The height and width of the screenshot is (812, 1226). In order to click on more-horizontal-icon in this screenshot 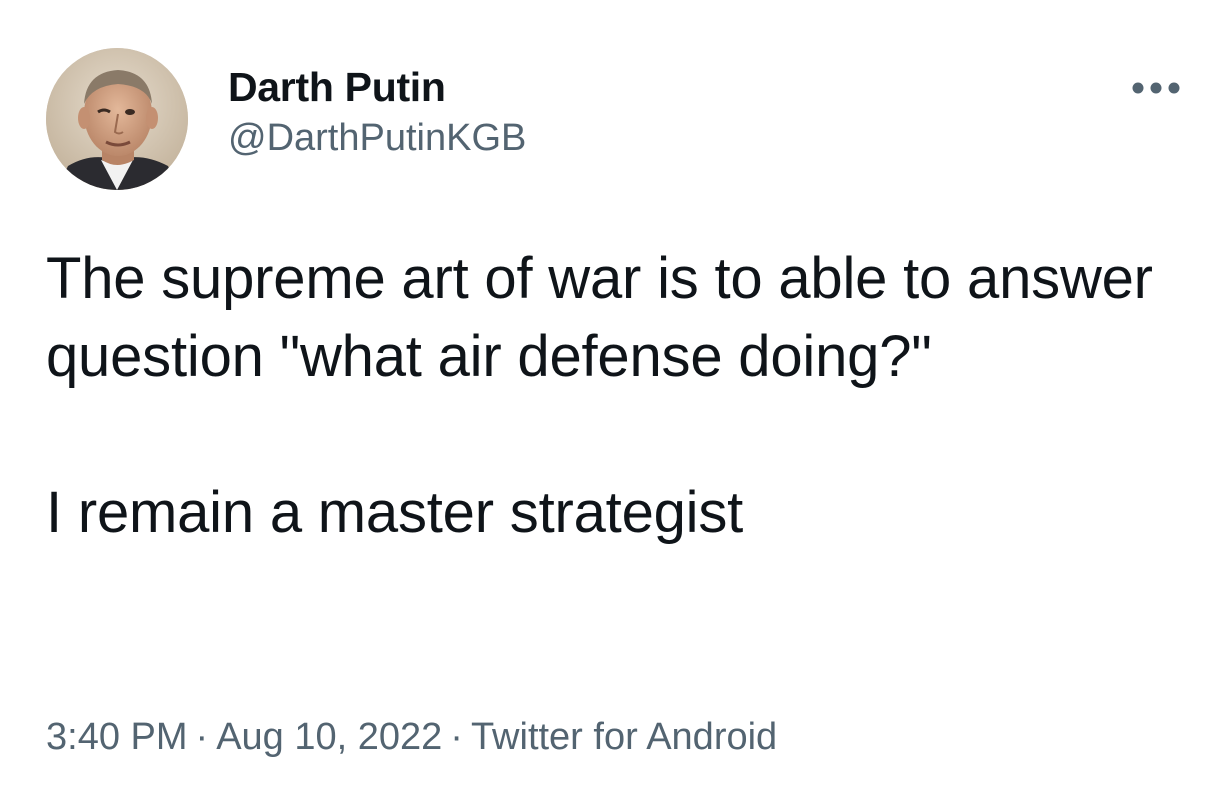, I will do `click(1156, 88)`.